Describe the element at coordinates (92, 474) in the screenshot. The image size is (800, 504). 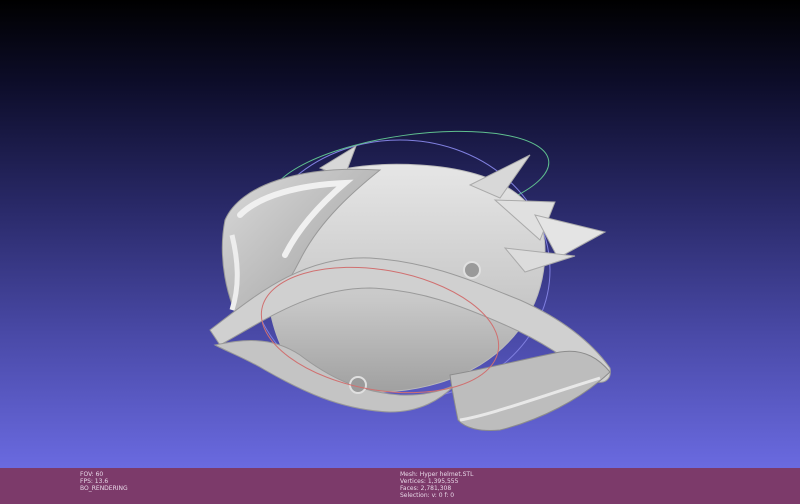
I see `status-fov: FOV: 60` at that location.